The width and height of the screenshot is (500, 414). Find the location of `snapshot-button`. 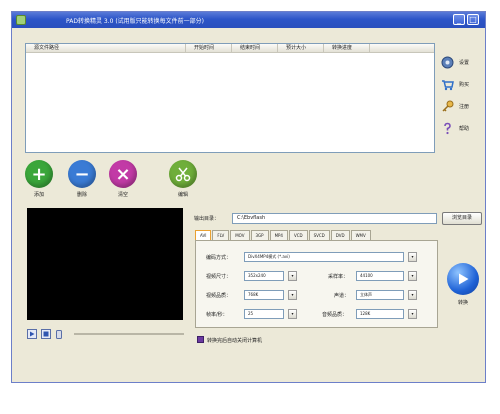

snapshot-button is located at coordinates (58, 334).